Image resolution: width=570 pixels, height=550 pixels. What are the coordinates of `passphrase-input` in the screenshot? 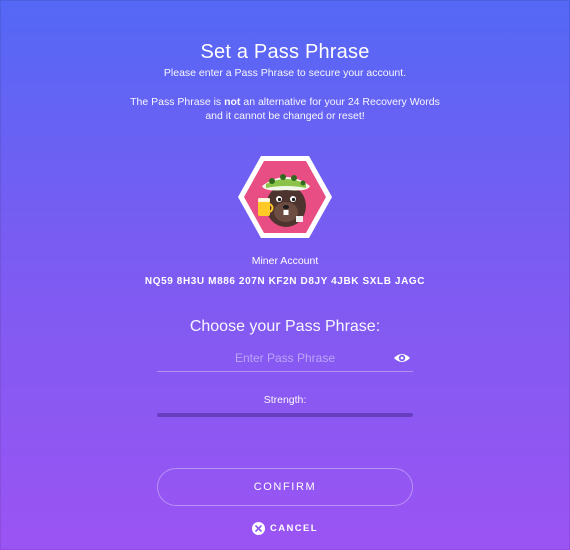 It's located at (285, 358).